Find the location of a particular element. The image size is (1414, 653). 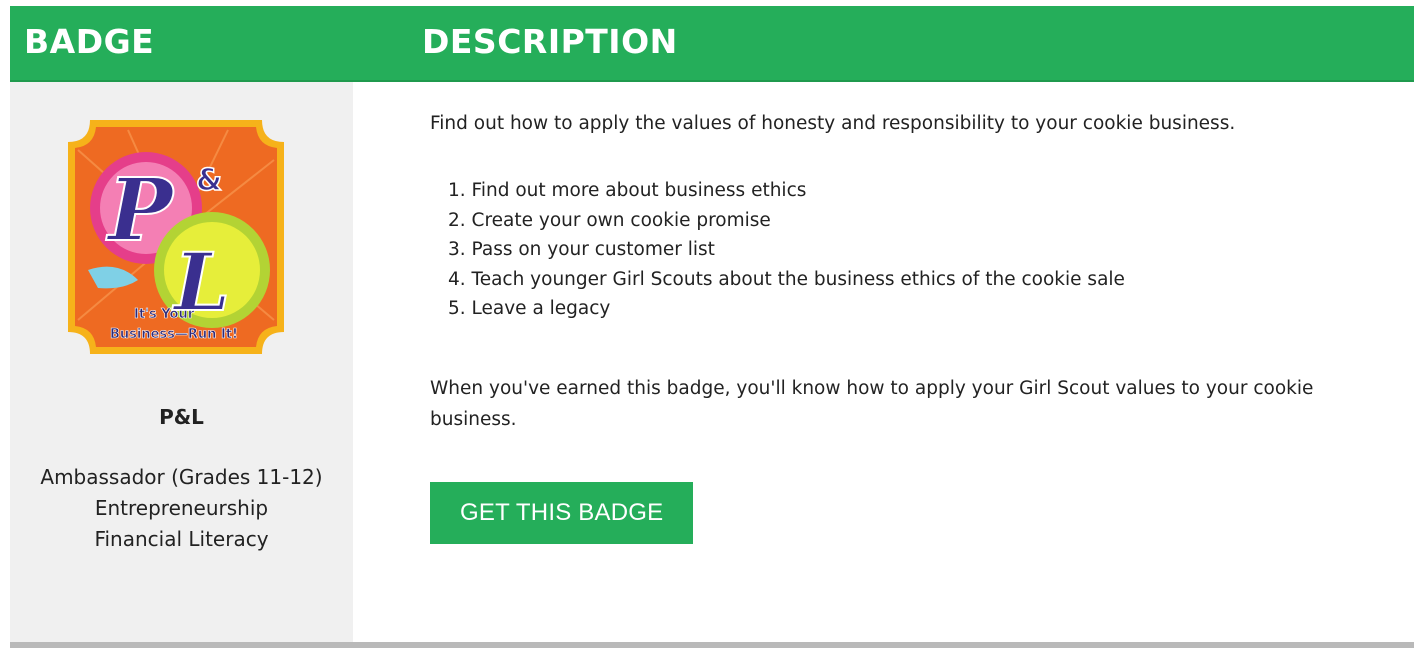

badge-category-entrepreneurship: Entrepreneurship is located at coordinates (181, 508).